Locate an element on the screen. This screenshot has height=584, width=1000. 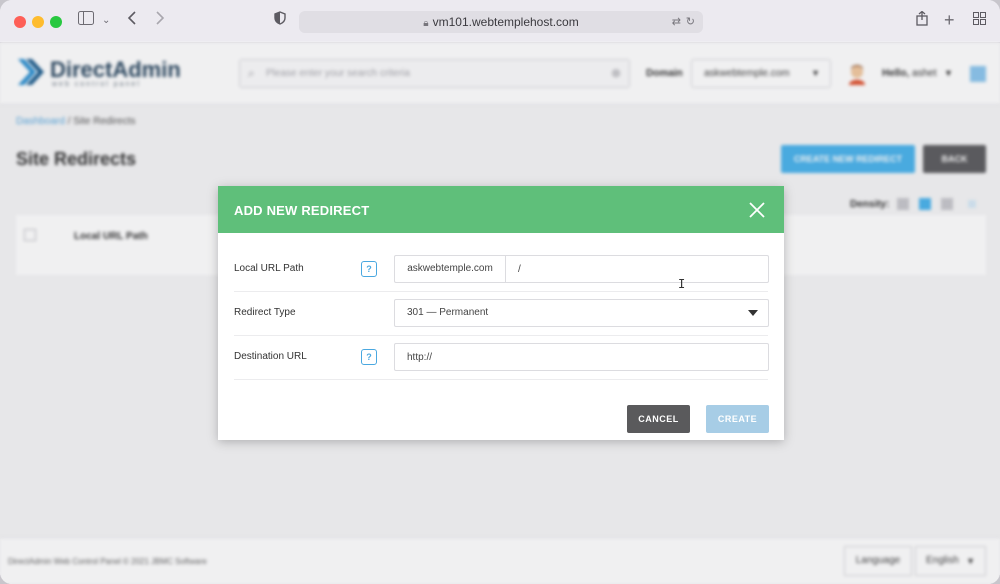
lock-icon: 🔒︎ is located at coordinates (426, 23).